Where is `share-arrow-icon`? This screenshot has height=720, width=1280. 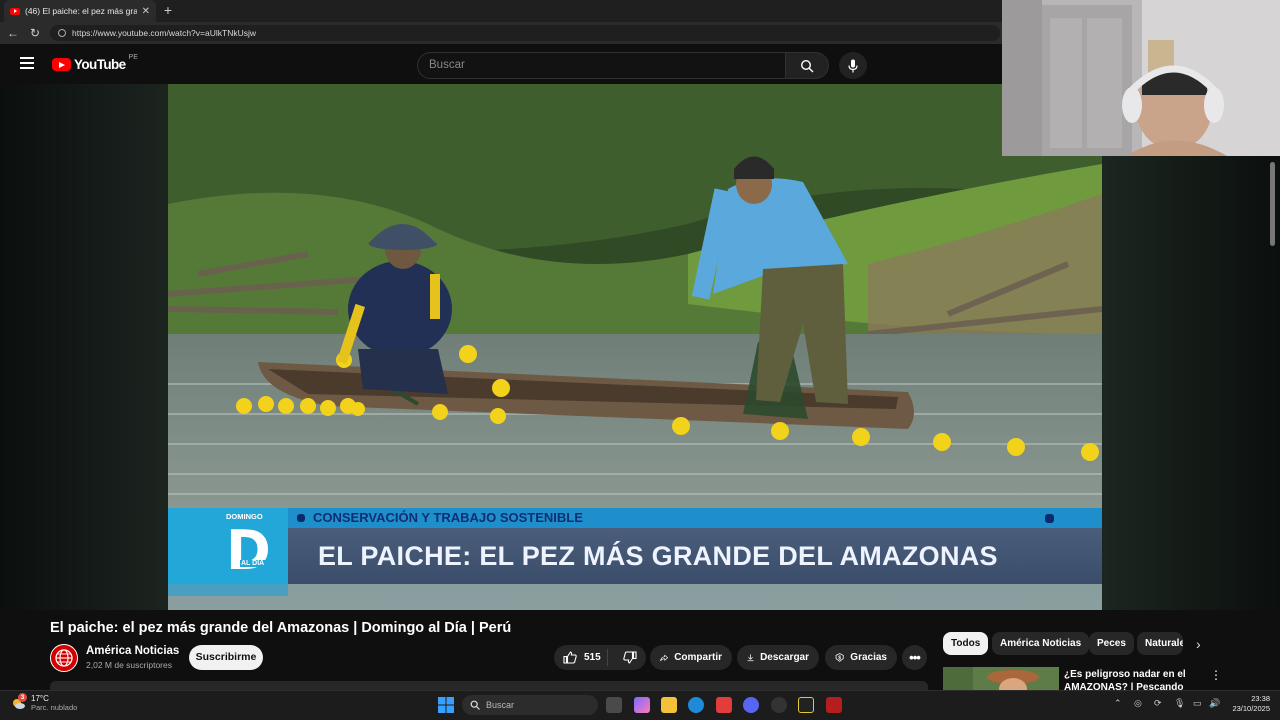
share-arrow-icon is located at coordinates (664, 657).